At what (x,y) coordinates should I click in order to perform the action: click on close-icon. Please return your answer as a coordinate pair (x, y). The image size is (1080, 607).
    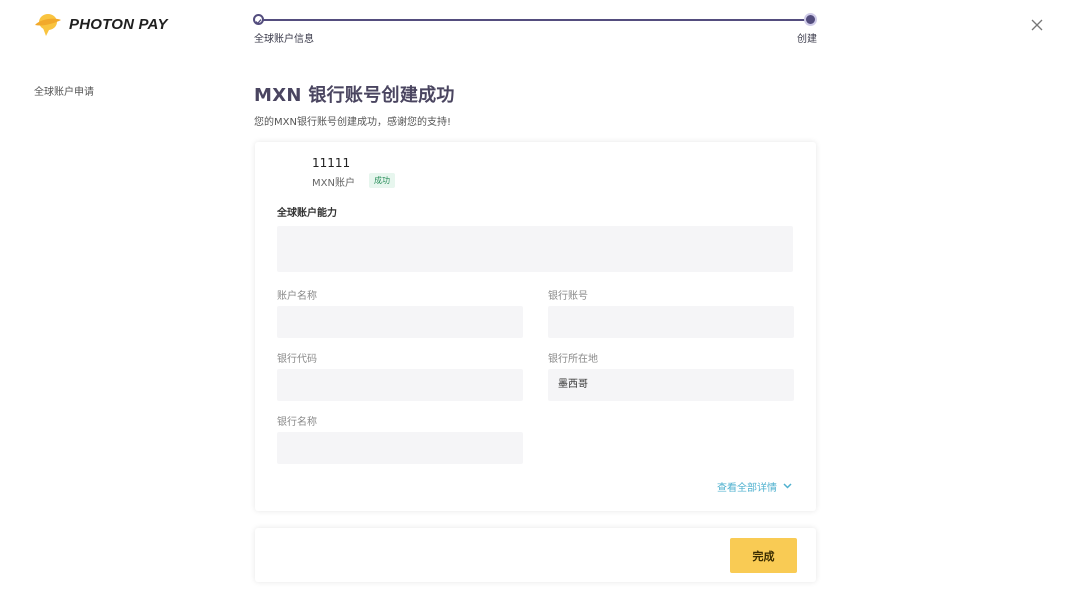
    Looking at the image, I should click on (1037, 25).